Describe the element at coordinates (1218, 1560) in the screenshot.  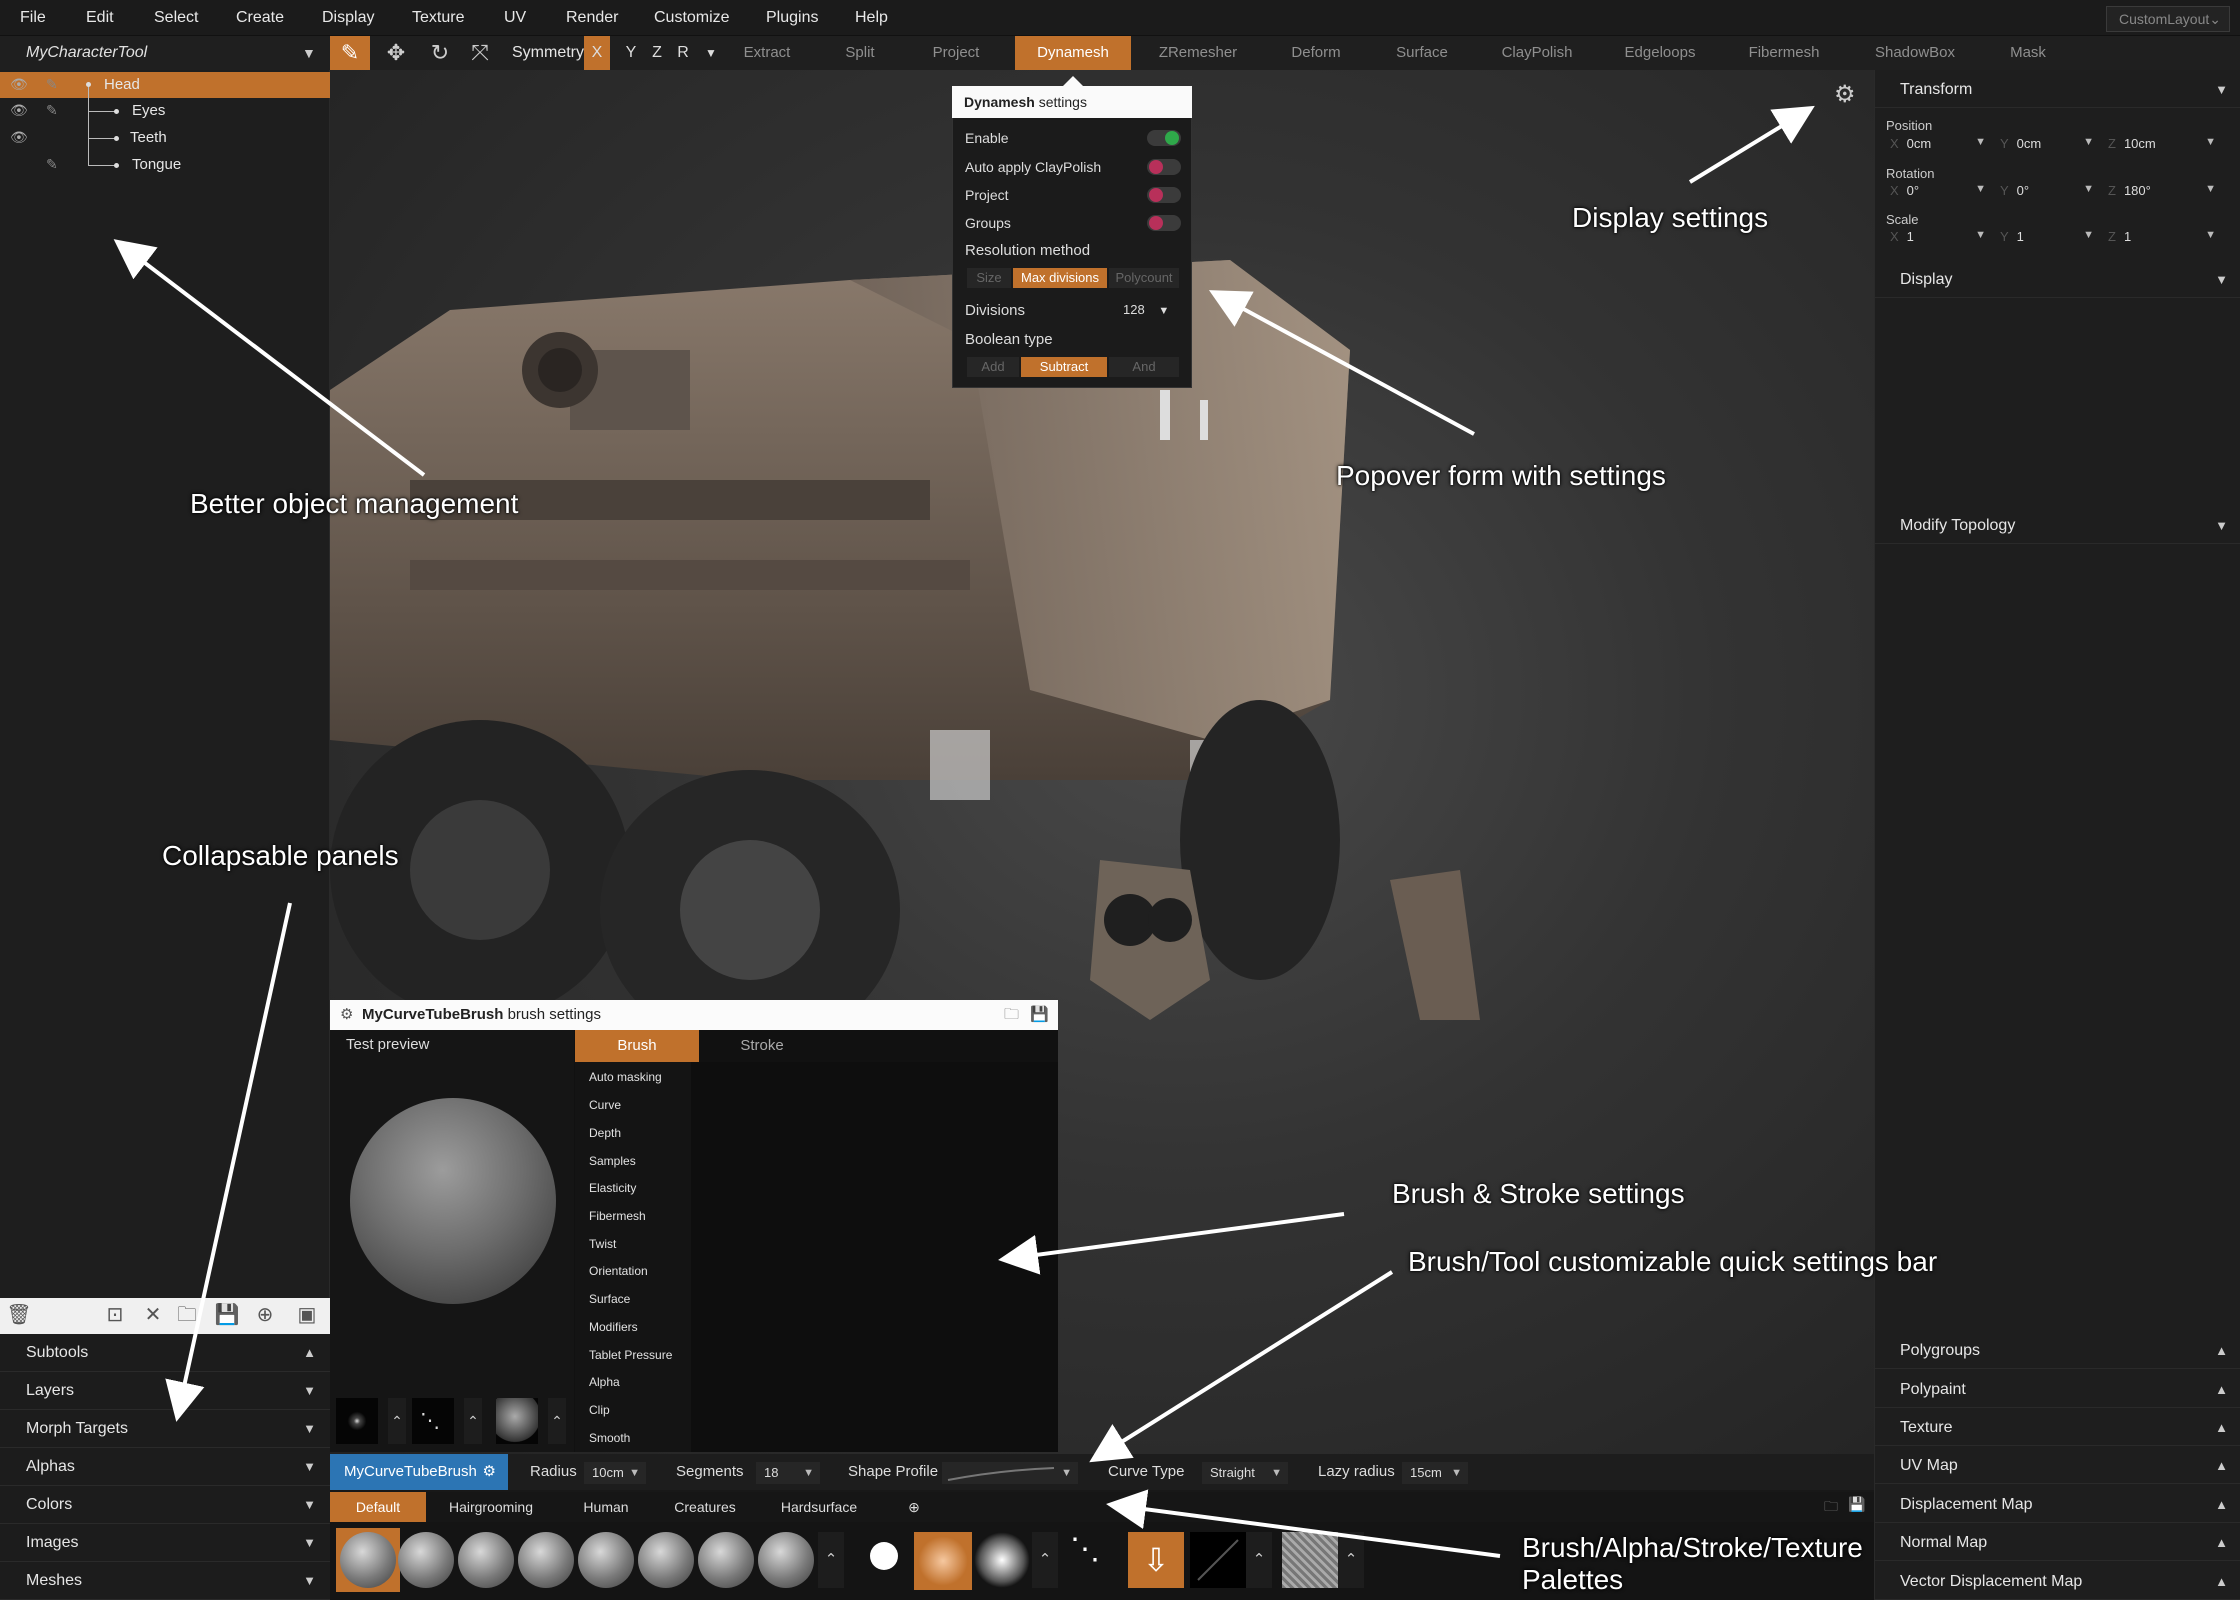
I see `stroke-line-swatch` at that location.